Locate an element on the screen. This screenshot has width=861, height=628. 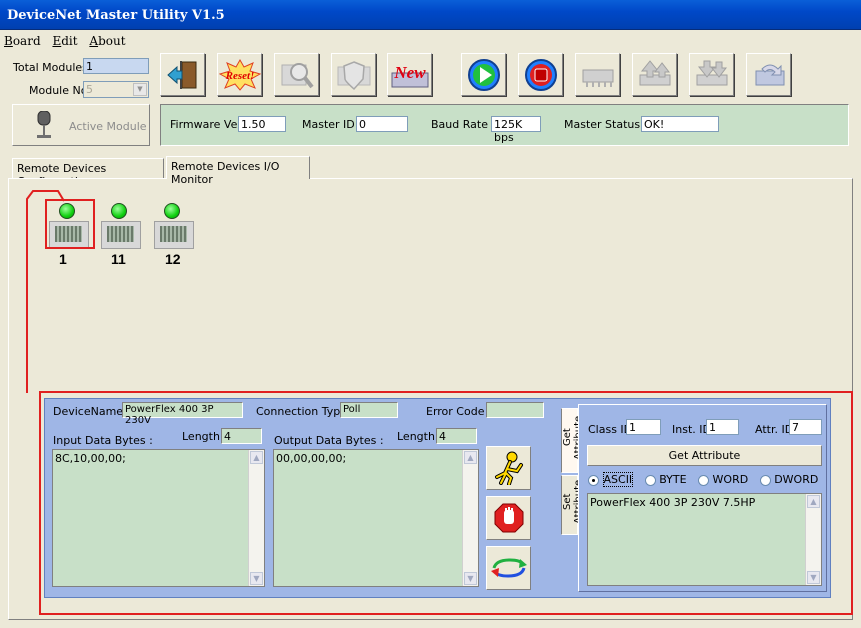
svg-text: Reset! is located at coordinates (239, 76).